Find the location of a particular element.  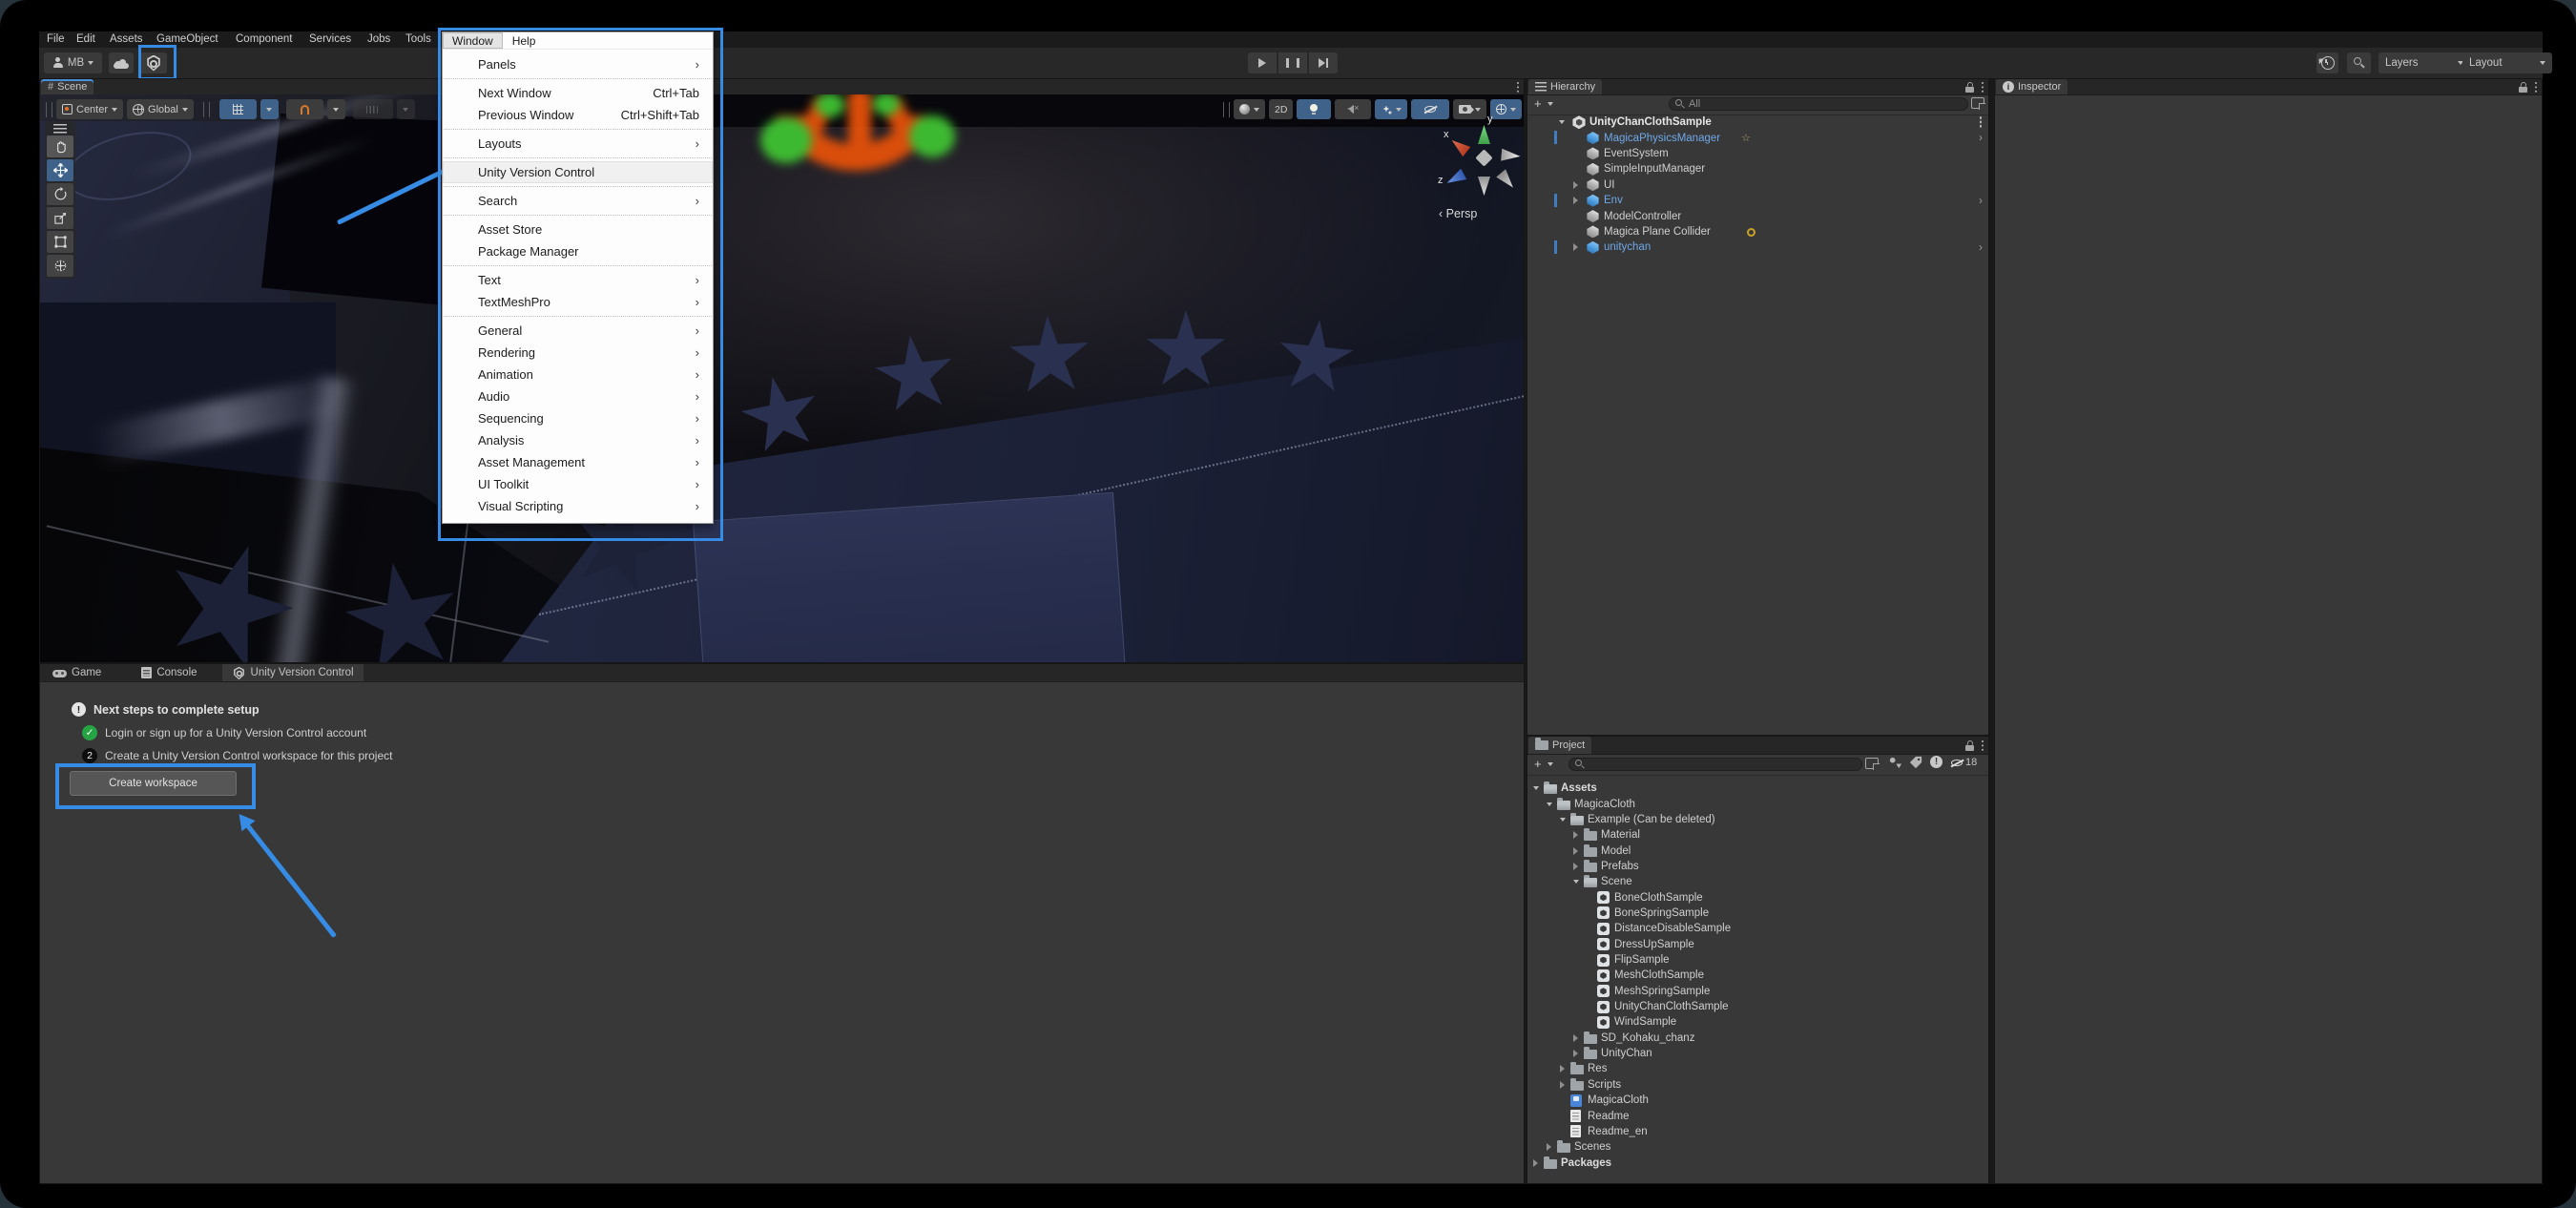

snap-increment-dropdown is located at coordinates (335, 109).